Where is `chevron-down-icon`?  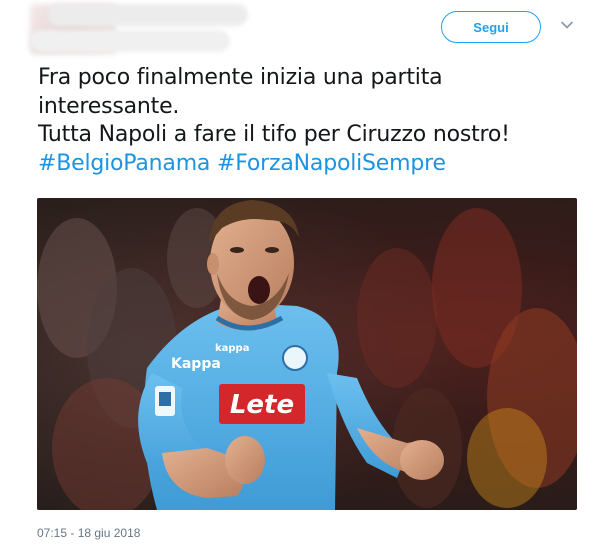 chevron-down-icon is located at coordinates (567, 25).